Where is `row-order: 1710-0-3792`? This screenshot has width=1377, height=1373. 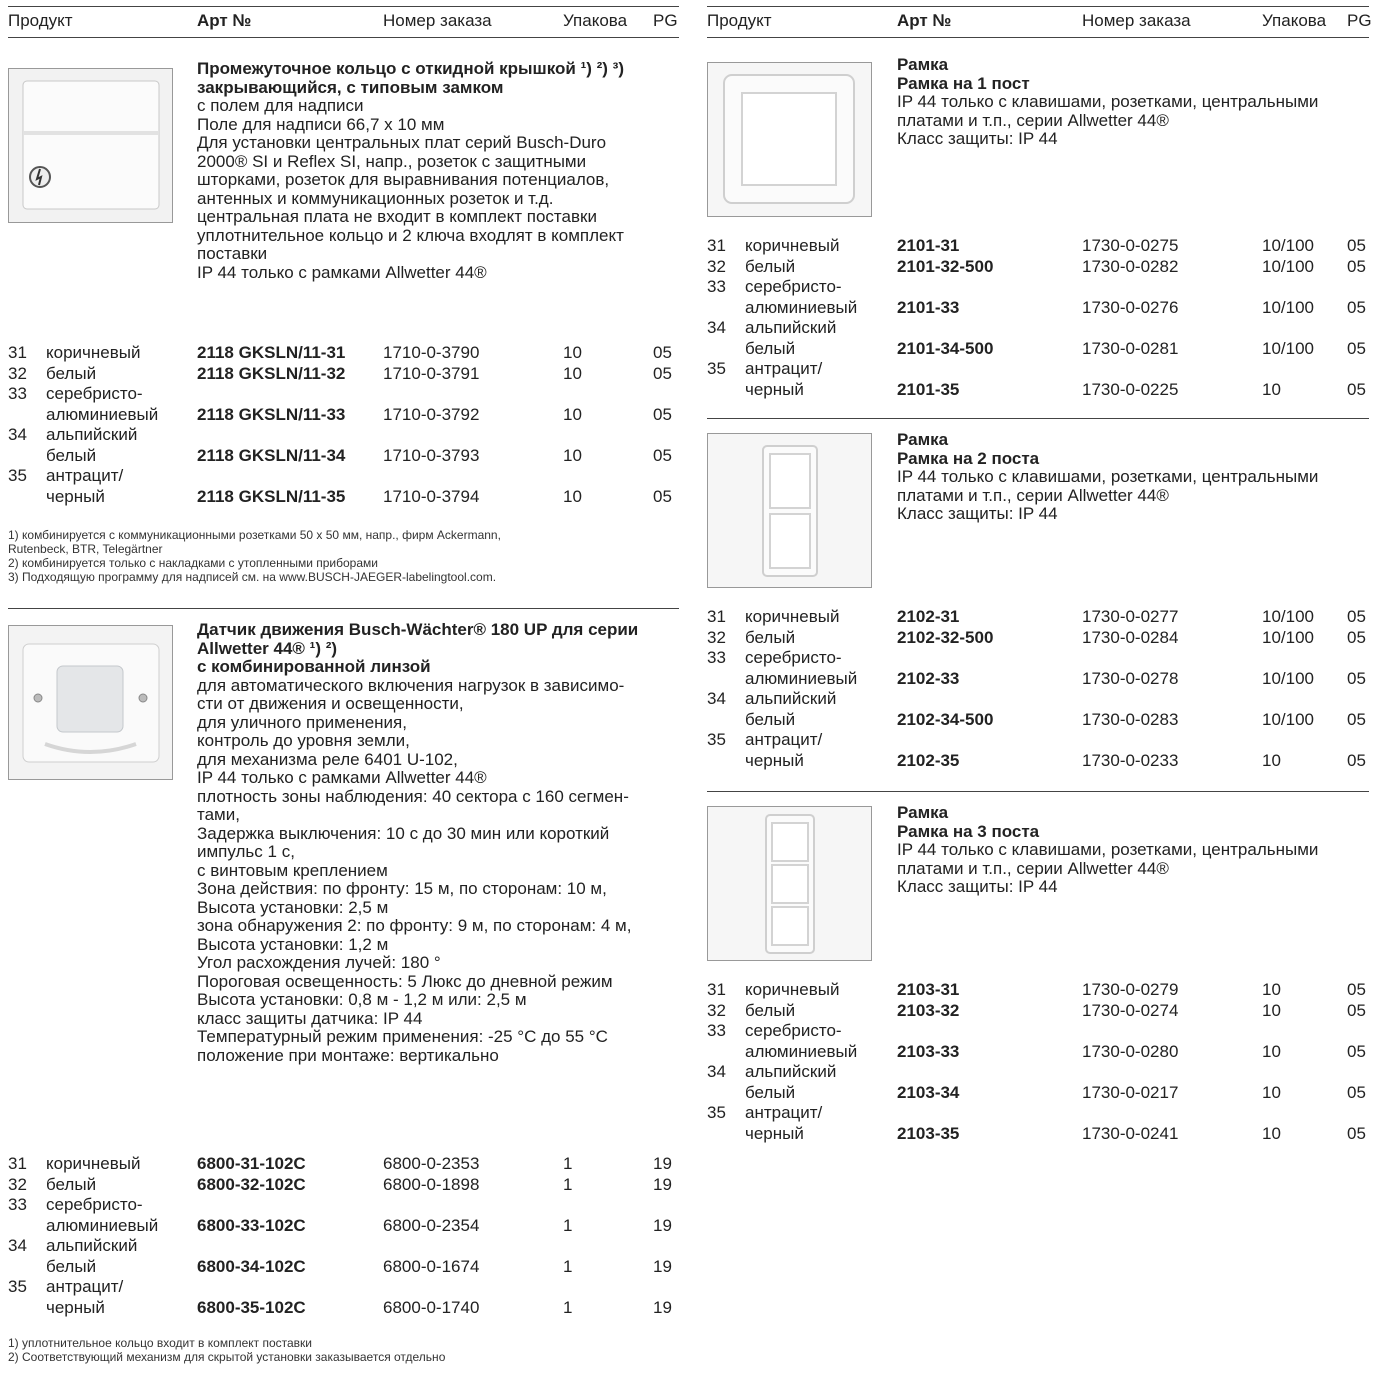 row-order: 1710-0-3792 is located at coordinates (431, 414).